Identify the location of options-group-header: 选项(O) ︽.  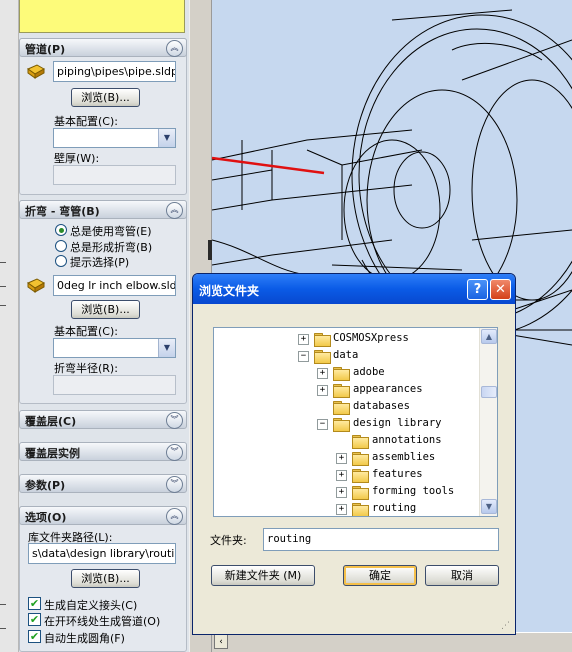
(103, 515).